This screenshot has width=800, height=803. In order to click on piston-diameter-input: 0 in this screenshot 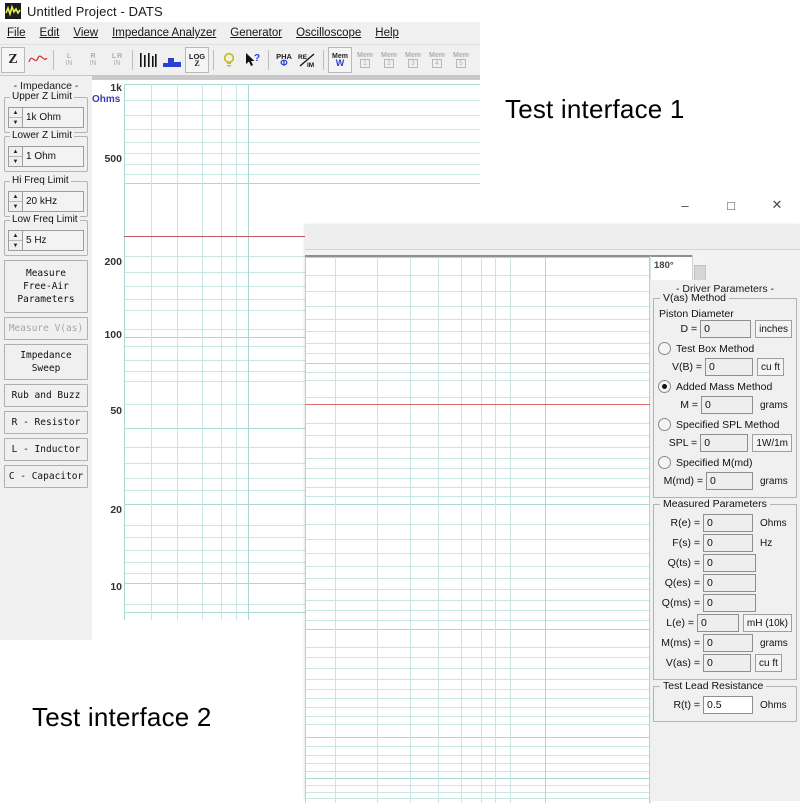, I will do `click(726, 329)`.